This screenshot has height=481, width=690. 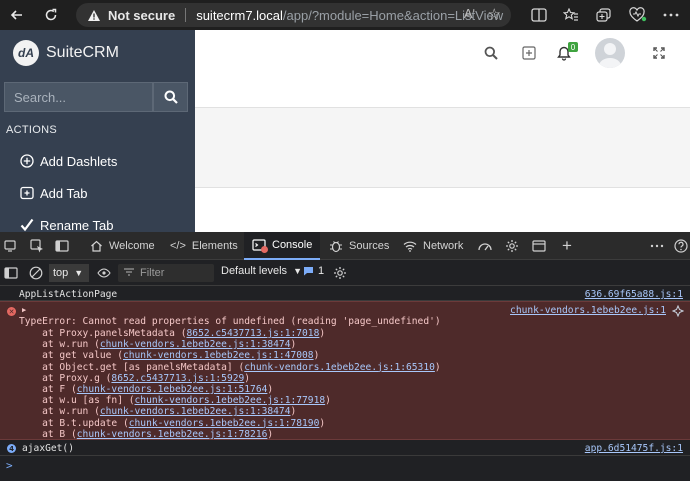 I want to click on fullscreen-icon, so click(x=659, y=53).